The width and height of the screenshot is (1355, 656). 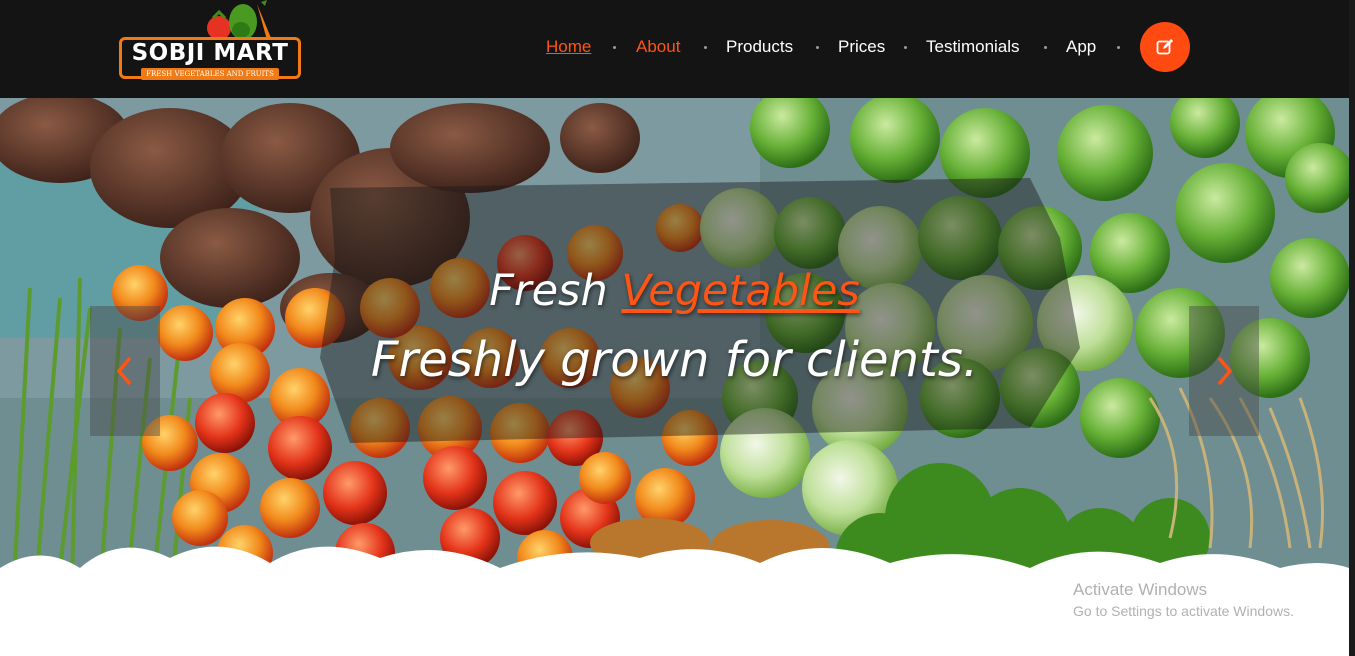 I want to click on hero-headline: Fresh Vegetables, so click(x=674, y=291).